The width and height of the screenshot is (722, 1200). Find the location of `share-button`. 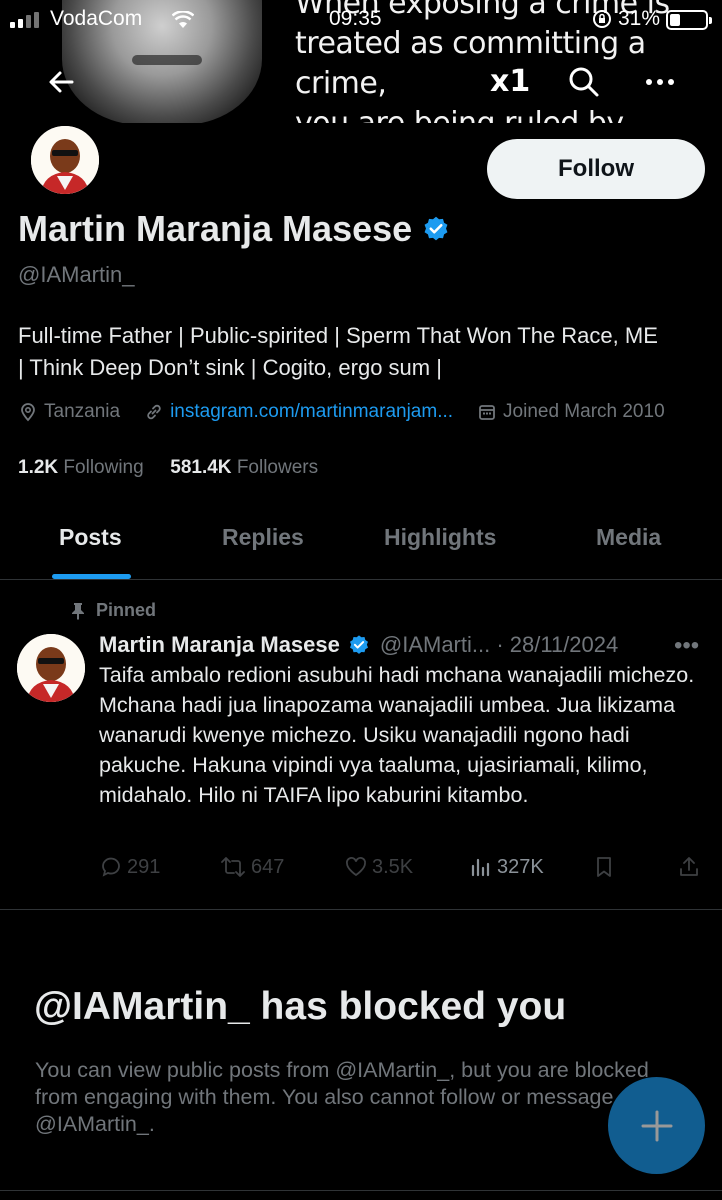

share-button is located at coordinates (689, 867).